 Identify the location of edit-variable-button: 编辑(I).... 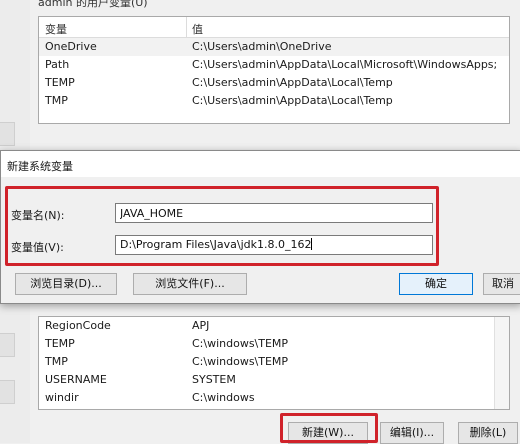
(412, 433).